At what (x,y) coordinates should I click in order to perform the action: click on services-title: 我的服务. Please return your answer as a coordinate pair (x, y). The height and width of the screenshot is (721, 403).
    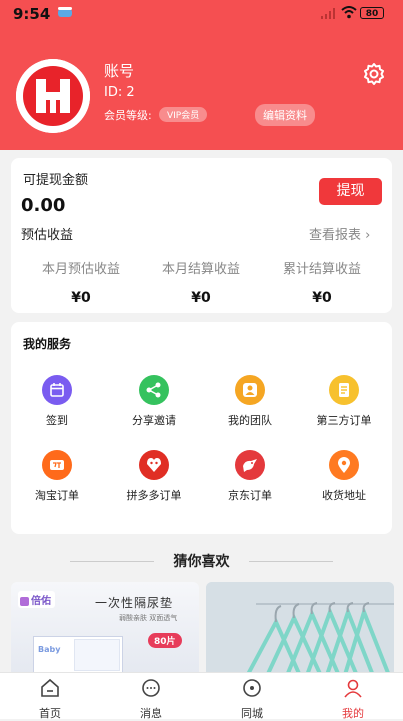
    Looking at the image, I should click on (47, 344).